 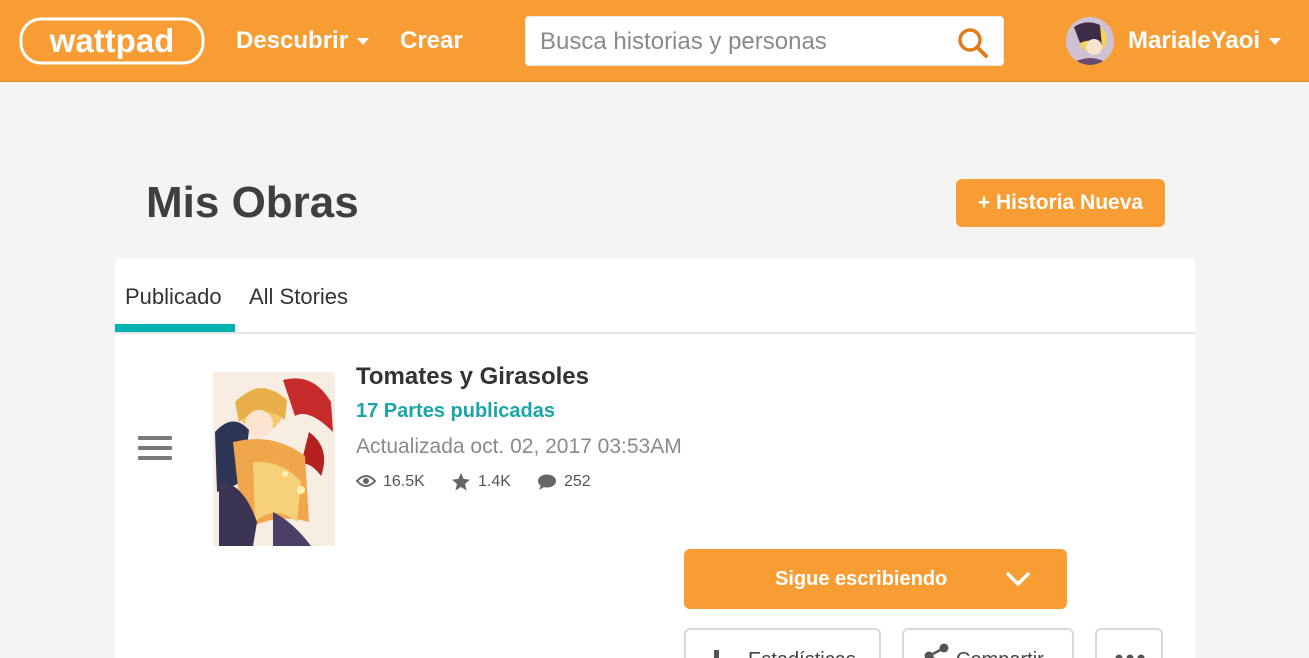 I want to click on continue-writing-button: Sigue escribiendo, so click(x=875, y=579).